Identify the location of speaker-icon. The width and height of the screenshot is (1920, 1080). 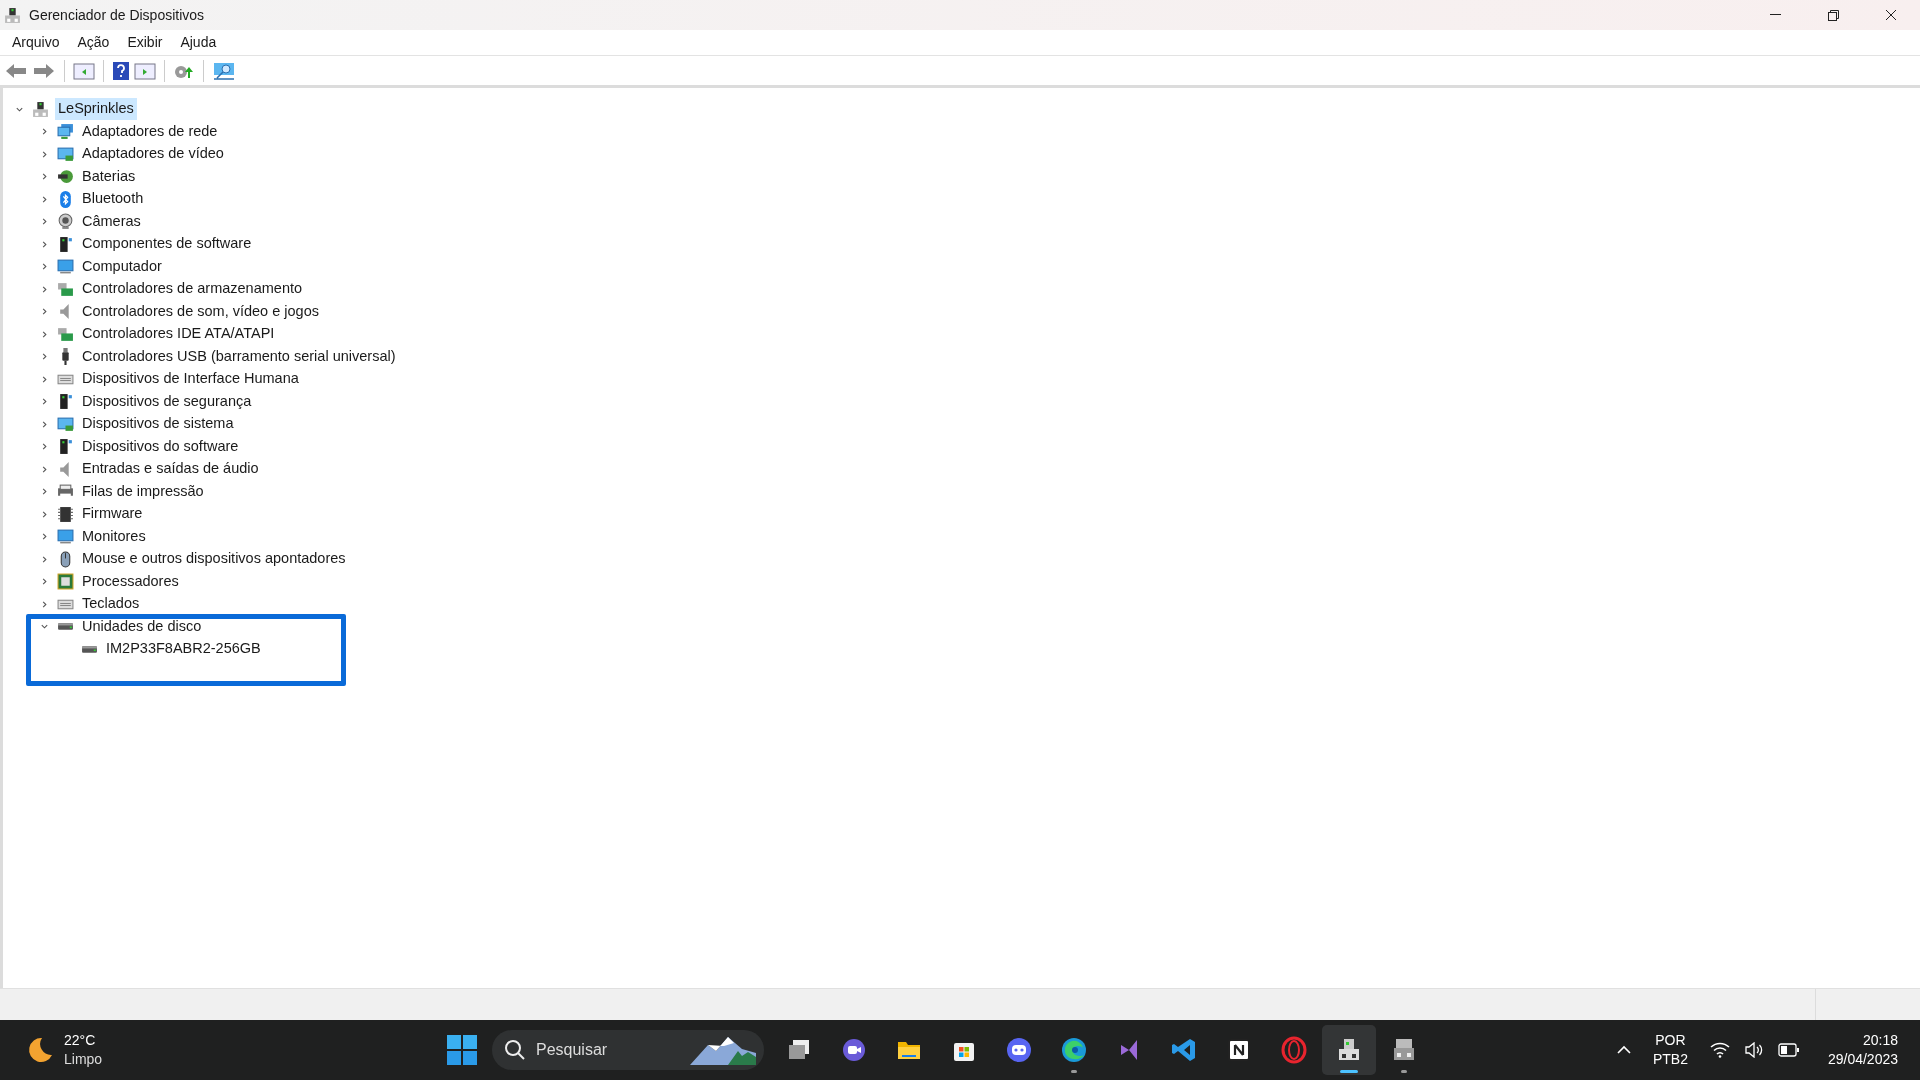
(1753, 1050).